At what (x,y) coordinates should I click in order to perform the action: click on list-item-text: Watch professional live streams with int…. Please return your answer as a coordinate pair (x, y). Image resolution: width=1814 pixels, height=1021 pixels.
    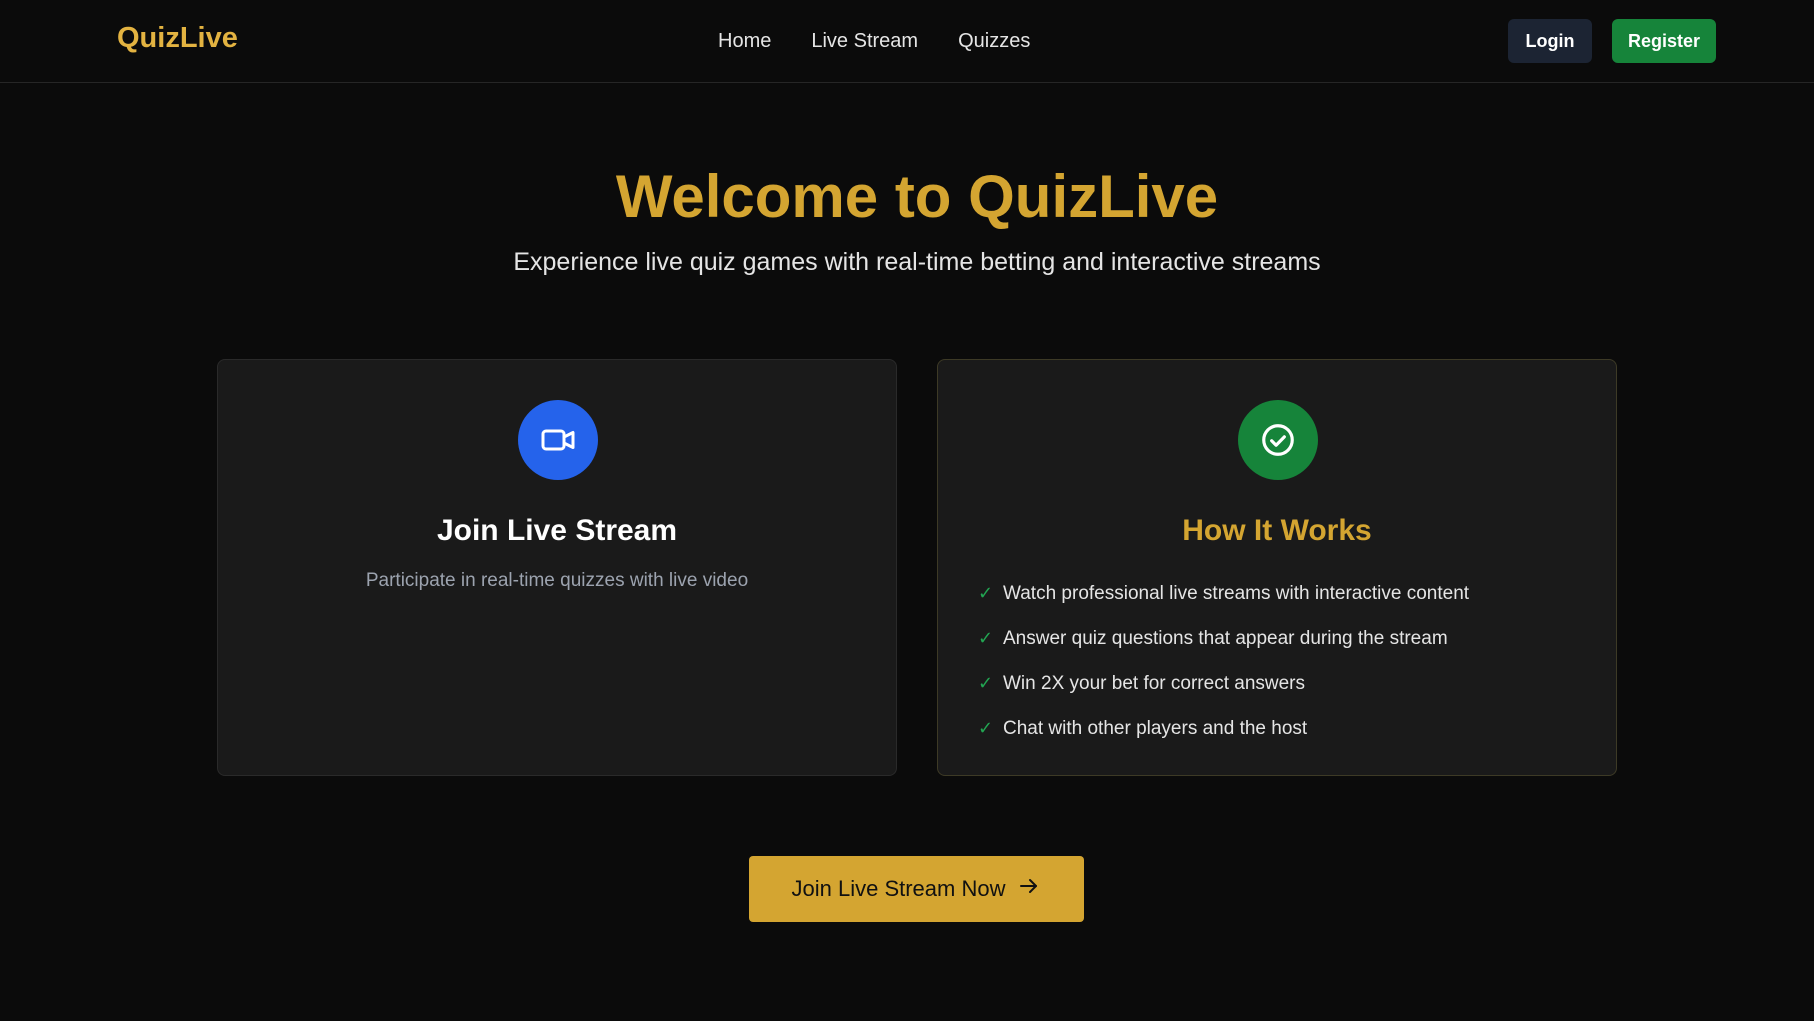
    Looking at the image, I should click on (1236, 593).